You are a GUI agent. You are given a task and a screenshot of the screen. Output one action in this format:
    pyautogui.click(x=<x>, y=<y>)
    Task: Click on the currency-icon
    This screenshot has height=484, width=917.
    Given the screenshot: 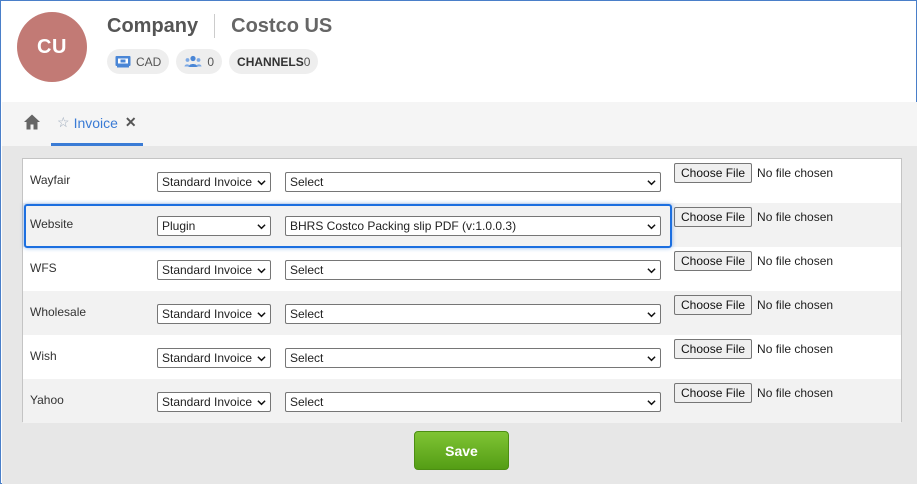 What is the action you would take?
    pyautogui.click(x=123, y=62)
    